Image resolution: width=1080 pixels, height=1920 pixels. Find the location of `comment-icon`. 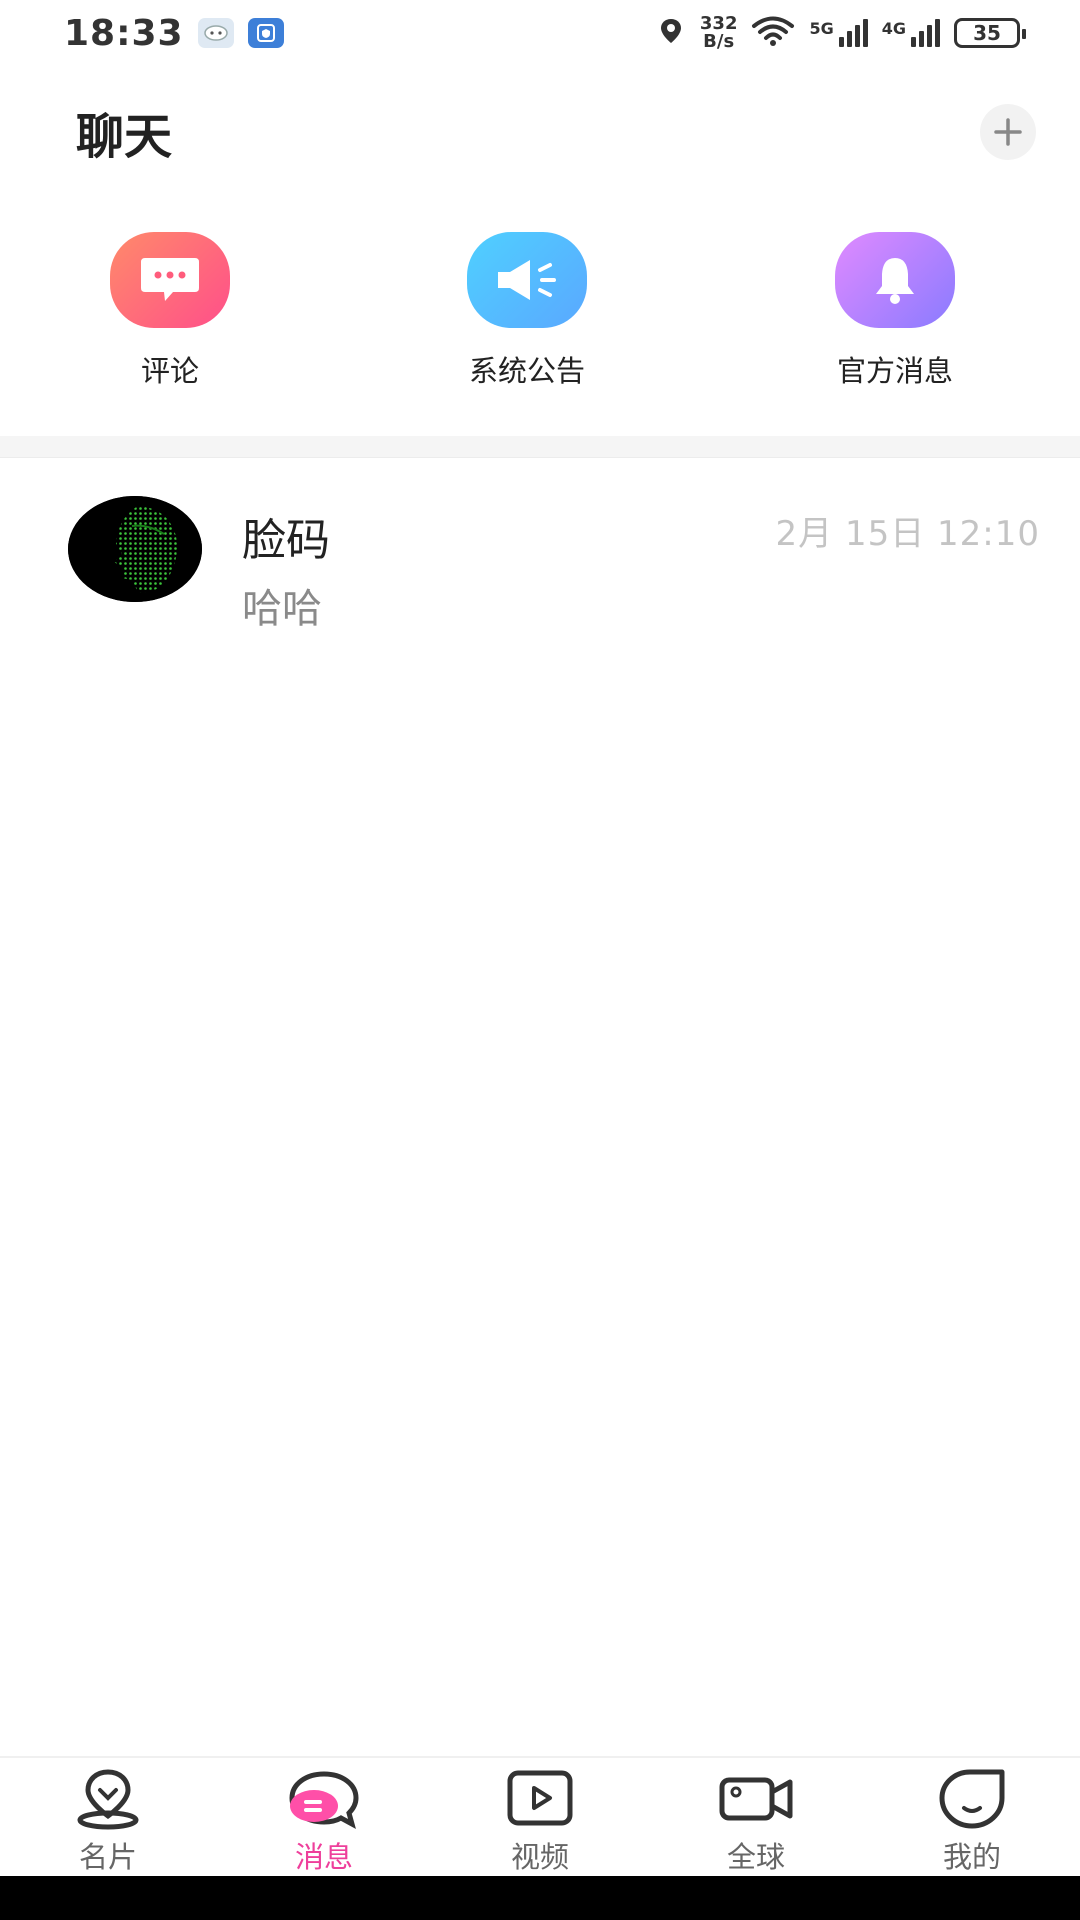

comment-icon is located at coordinates (170, 280).